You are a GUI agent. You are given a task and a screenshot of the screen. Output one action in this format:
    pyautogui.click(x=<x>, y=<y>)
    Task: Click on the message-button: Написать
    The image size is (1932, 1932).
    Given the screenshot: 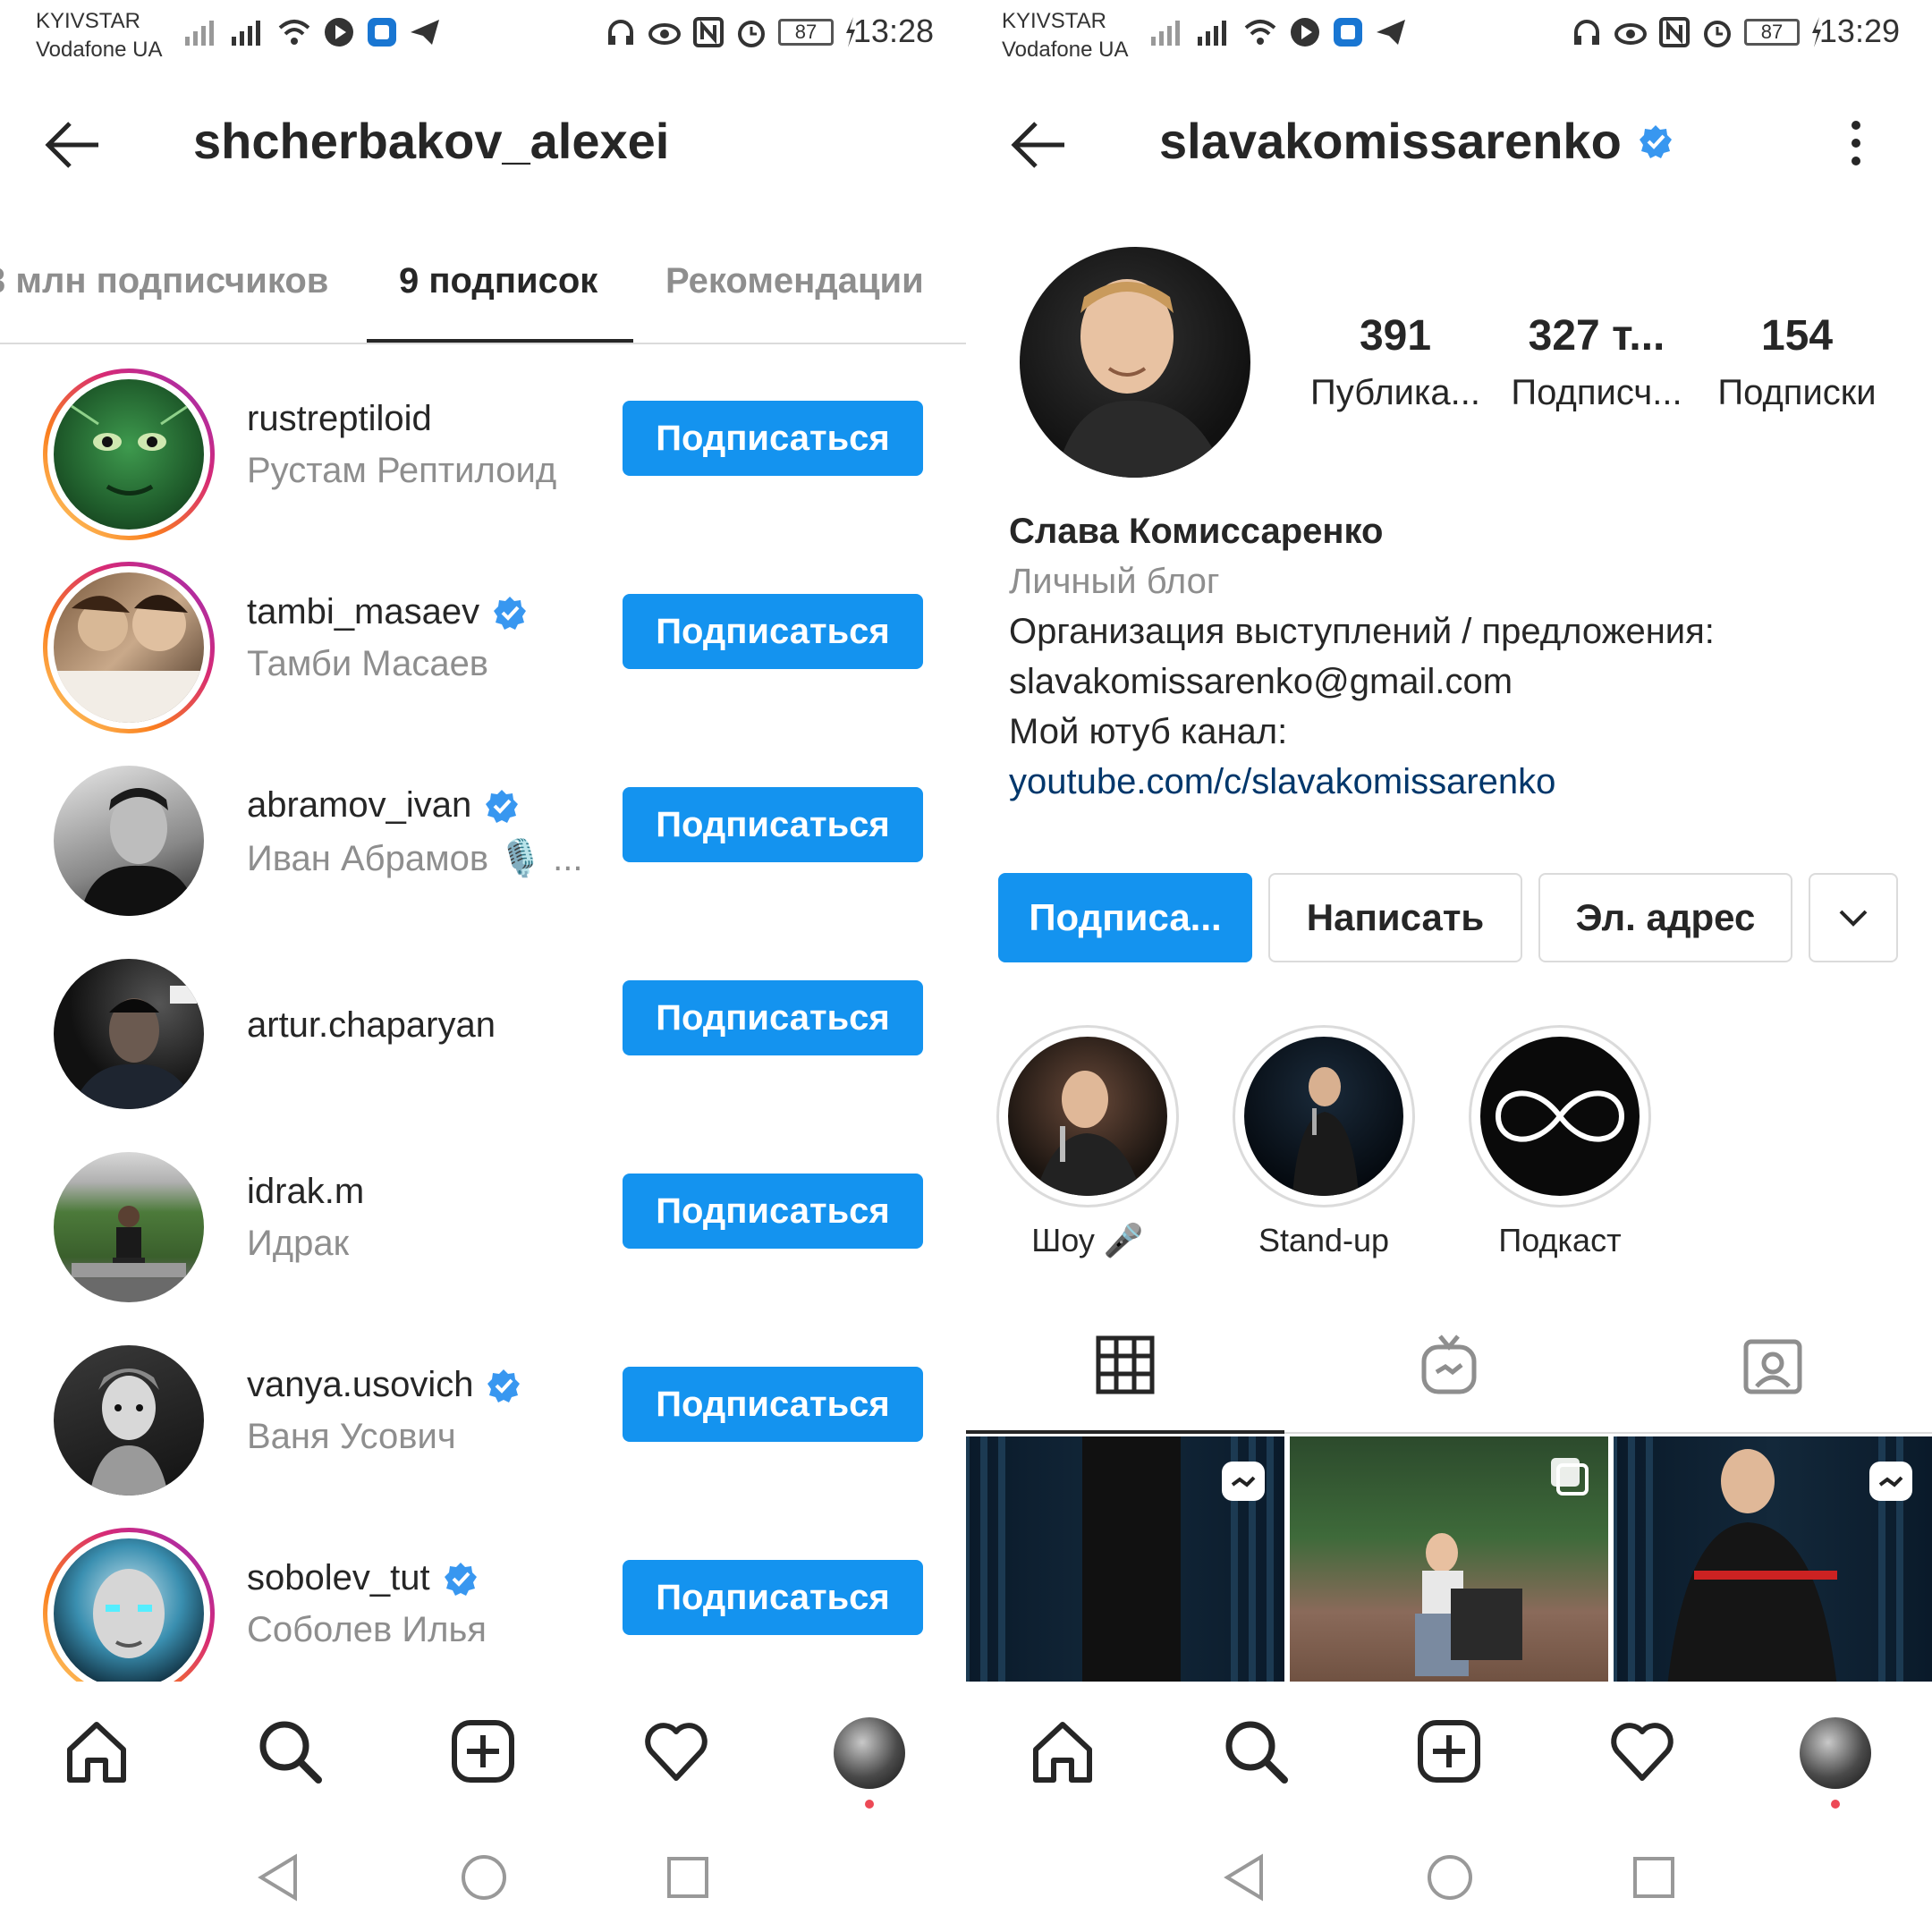 What is the action you would take?
    pyautogui.click(x=1395, y=917)
    